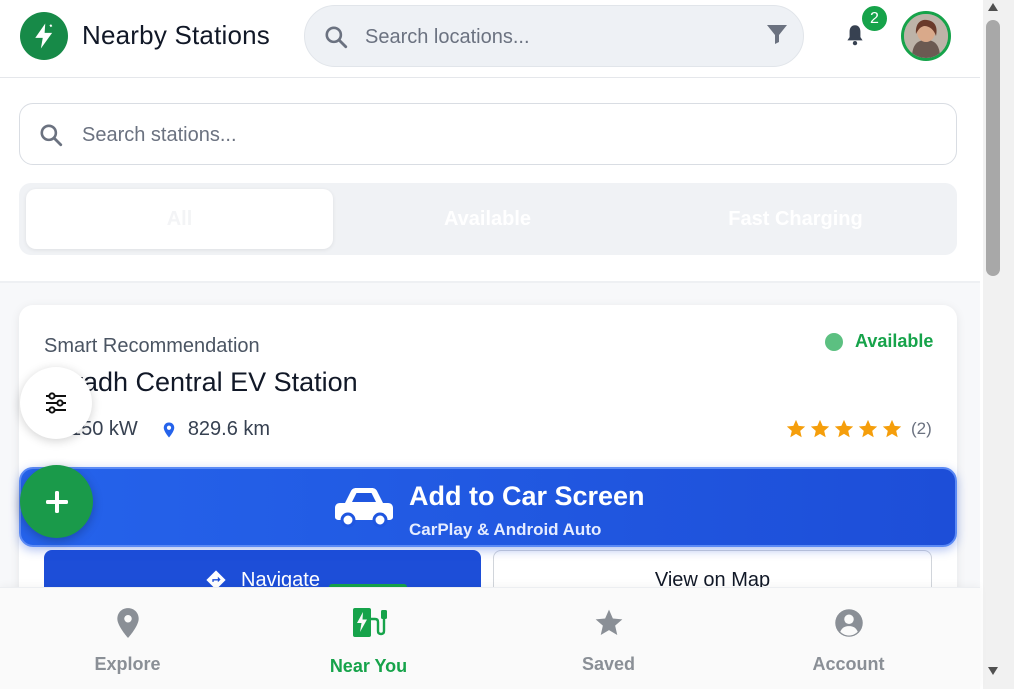  I want to click on user-avatar, so click(926, 36).